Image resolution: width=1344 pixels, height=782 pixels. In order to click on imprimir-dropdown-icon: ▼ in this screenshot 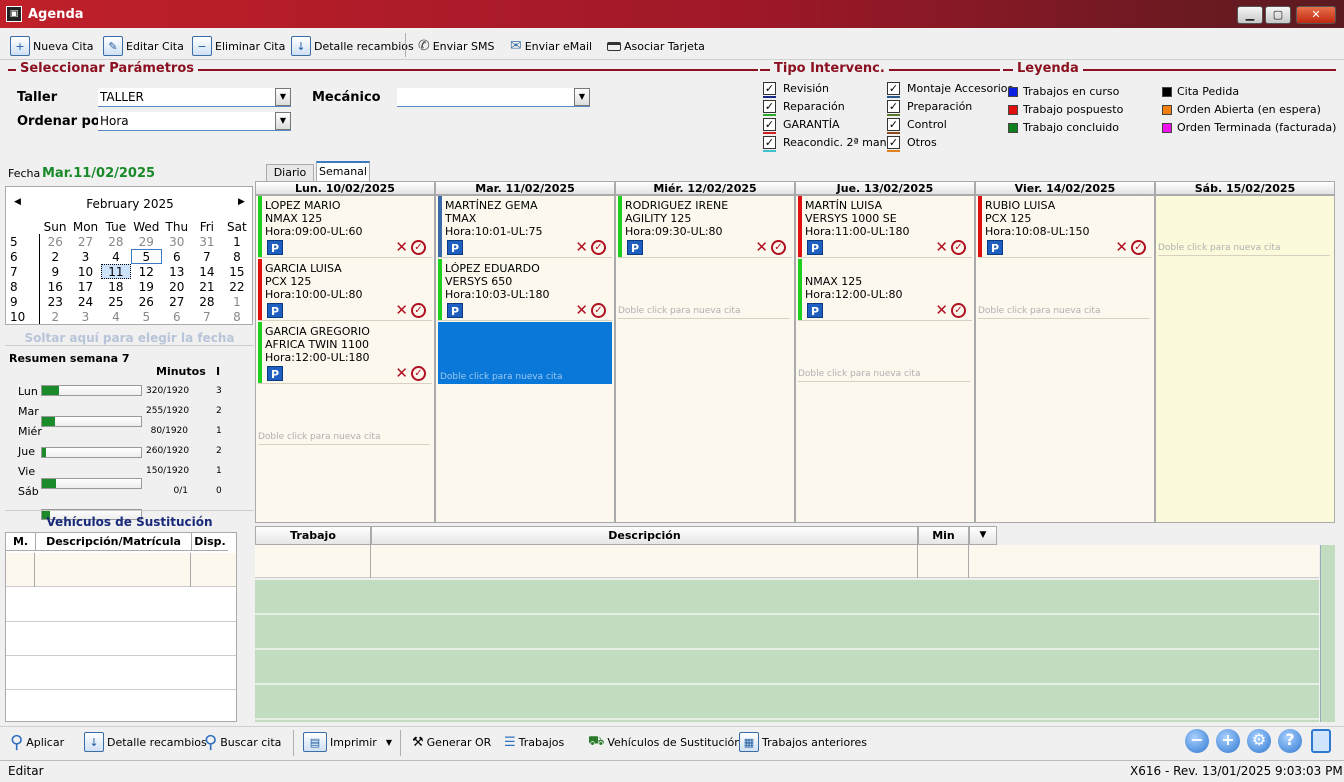, I will do `click(389, 742)`.